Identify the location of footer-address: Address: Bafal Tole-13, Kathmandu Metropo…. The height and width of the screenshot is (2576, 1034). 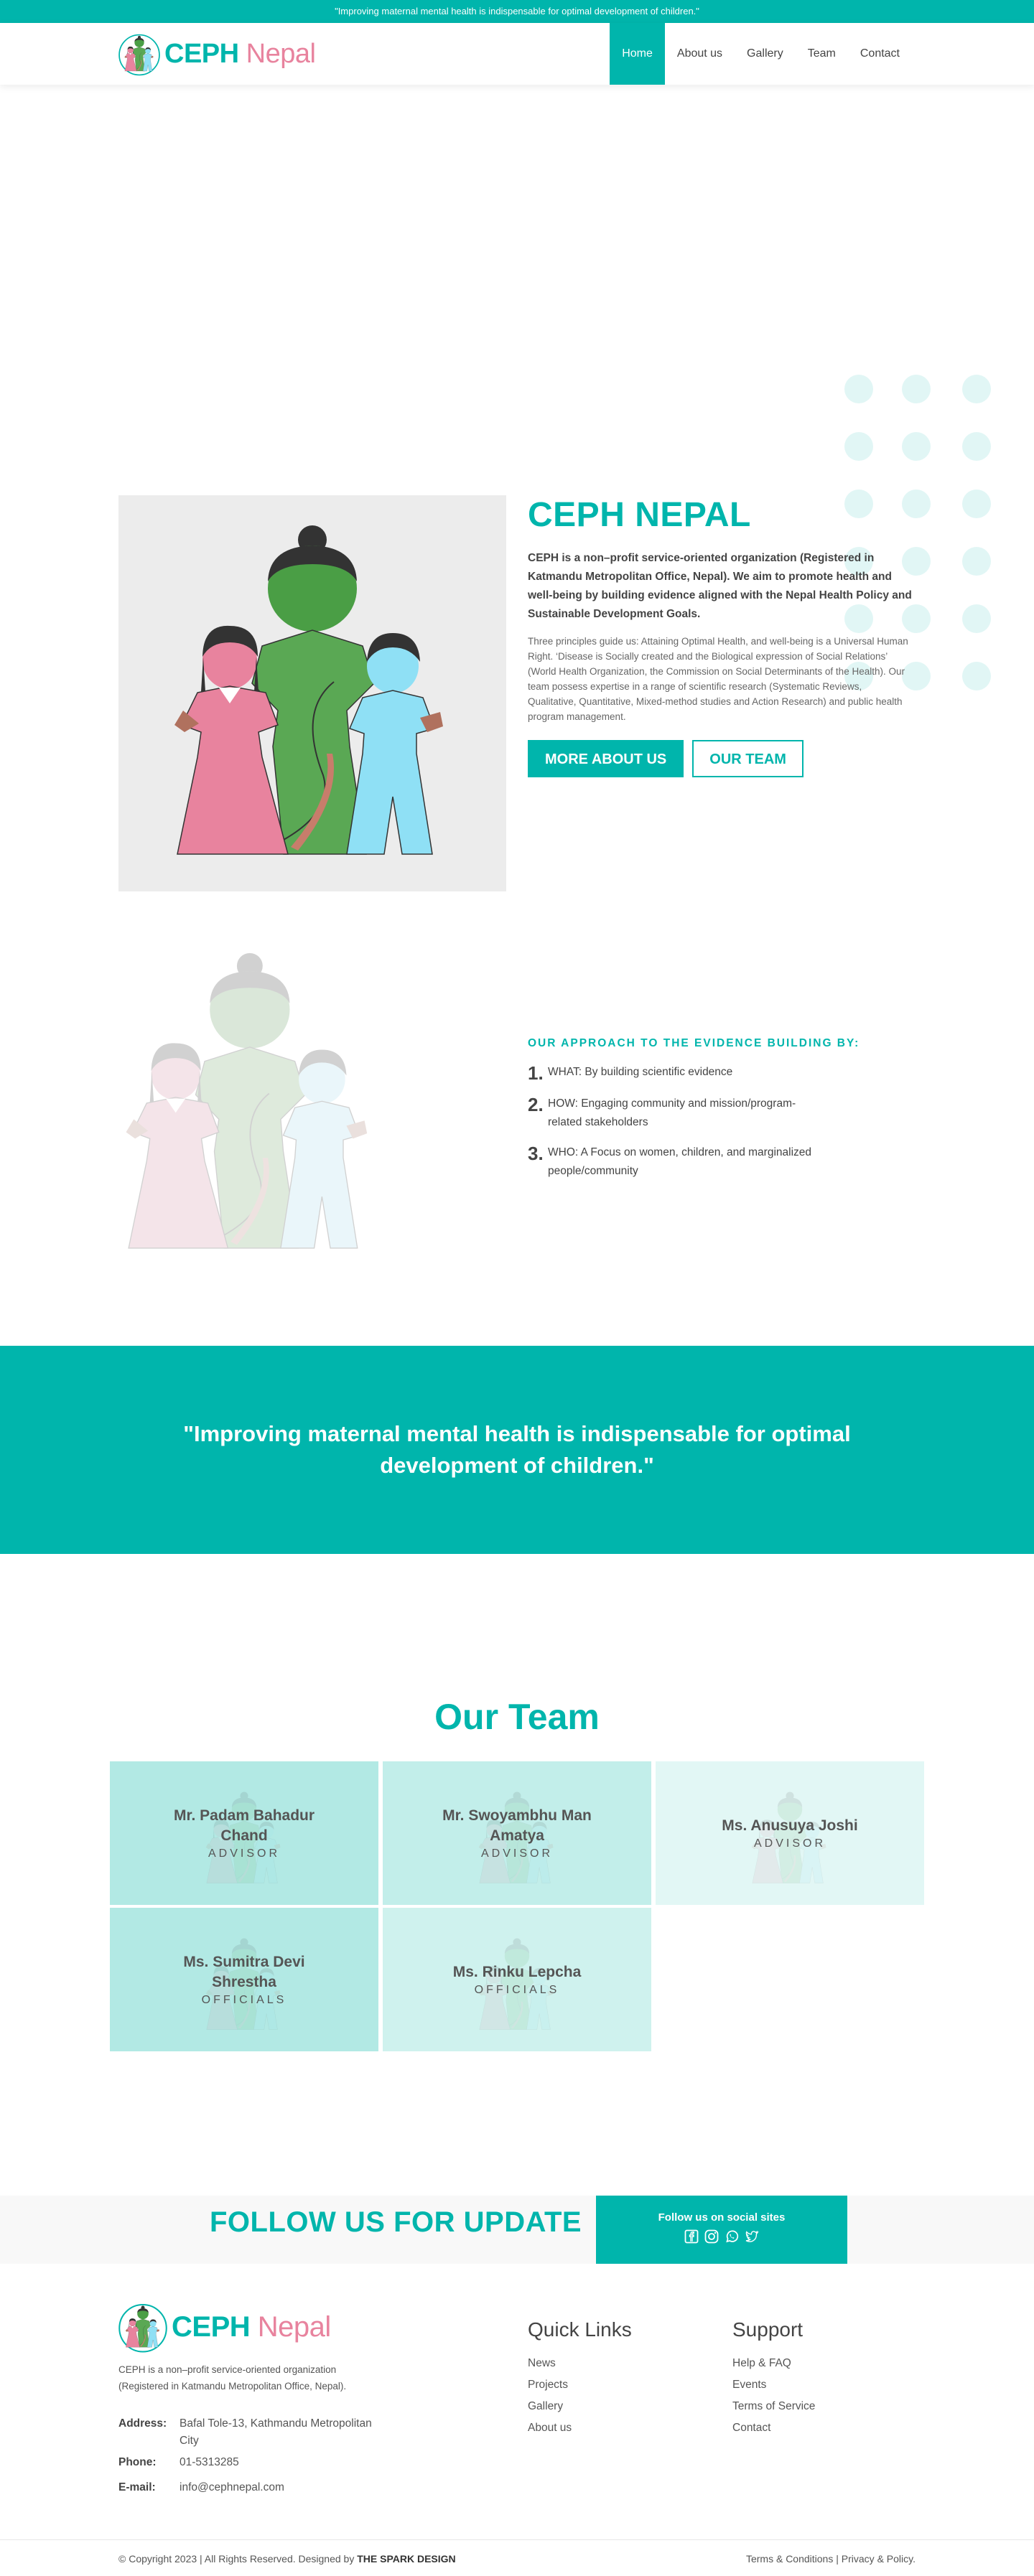
(245, 2432).